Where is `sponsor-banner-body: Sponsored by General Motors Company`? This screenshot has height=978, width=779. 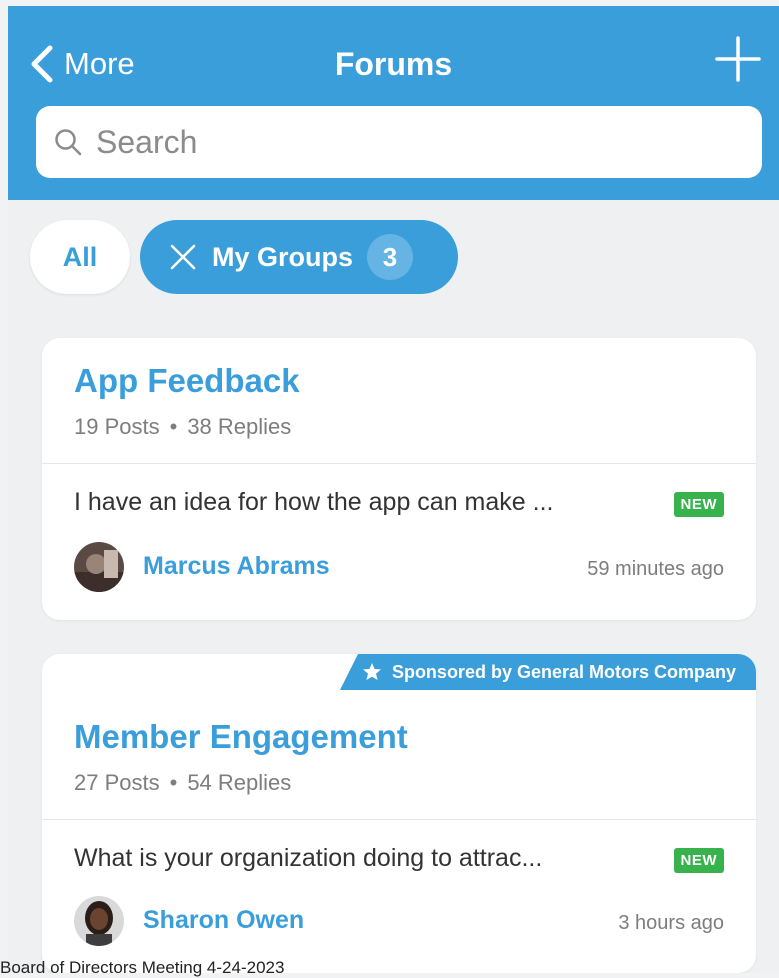 sponsor-banner-body: Sponsored by General Motors Company is located at coordinates (556, 672).